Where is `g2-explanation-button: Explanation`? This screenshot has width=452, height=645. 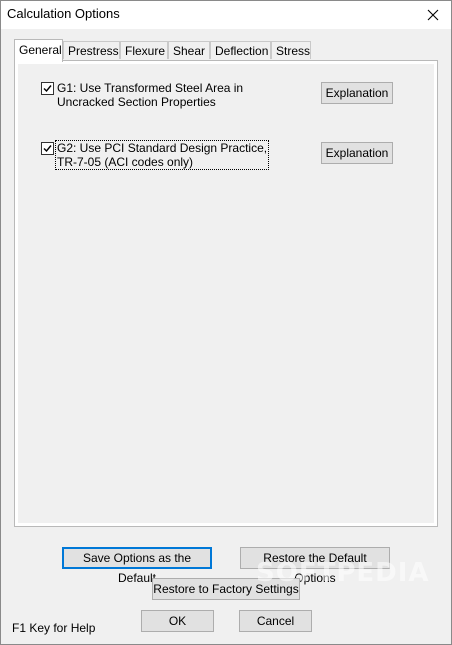
g2-explanation-button: Explanation is located at coordinates (357, 153).